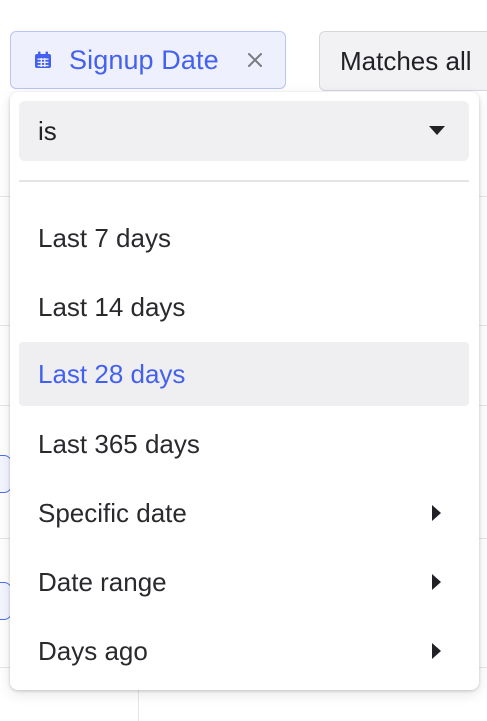 Image resolution: width=487 pixels, height=721 pixels. Describe the element at coordinates (255, 60) in the screenshot. I see `close-icon` at that location.